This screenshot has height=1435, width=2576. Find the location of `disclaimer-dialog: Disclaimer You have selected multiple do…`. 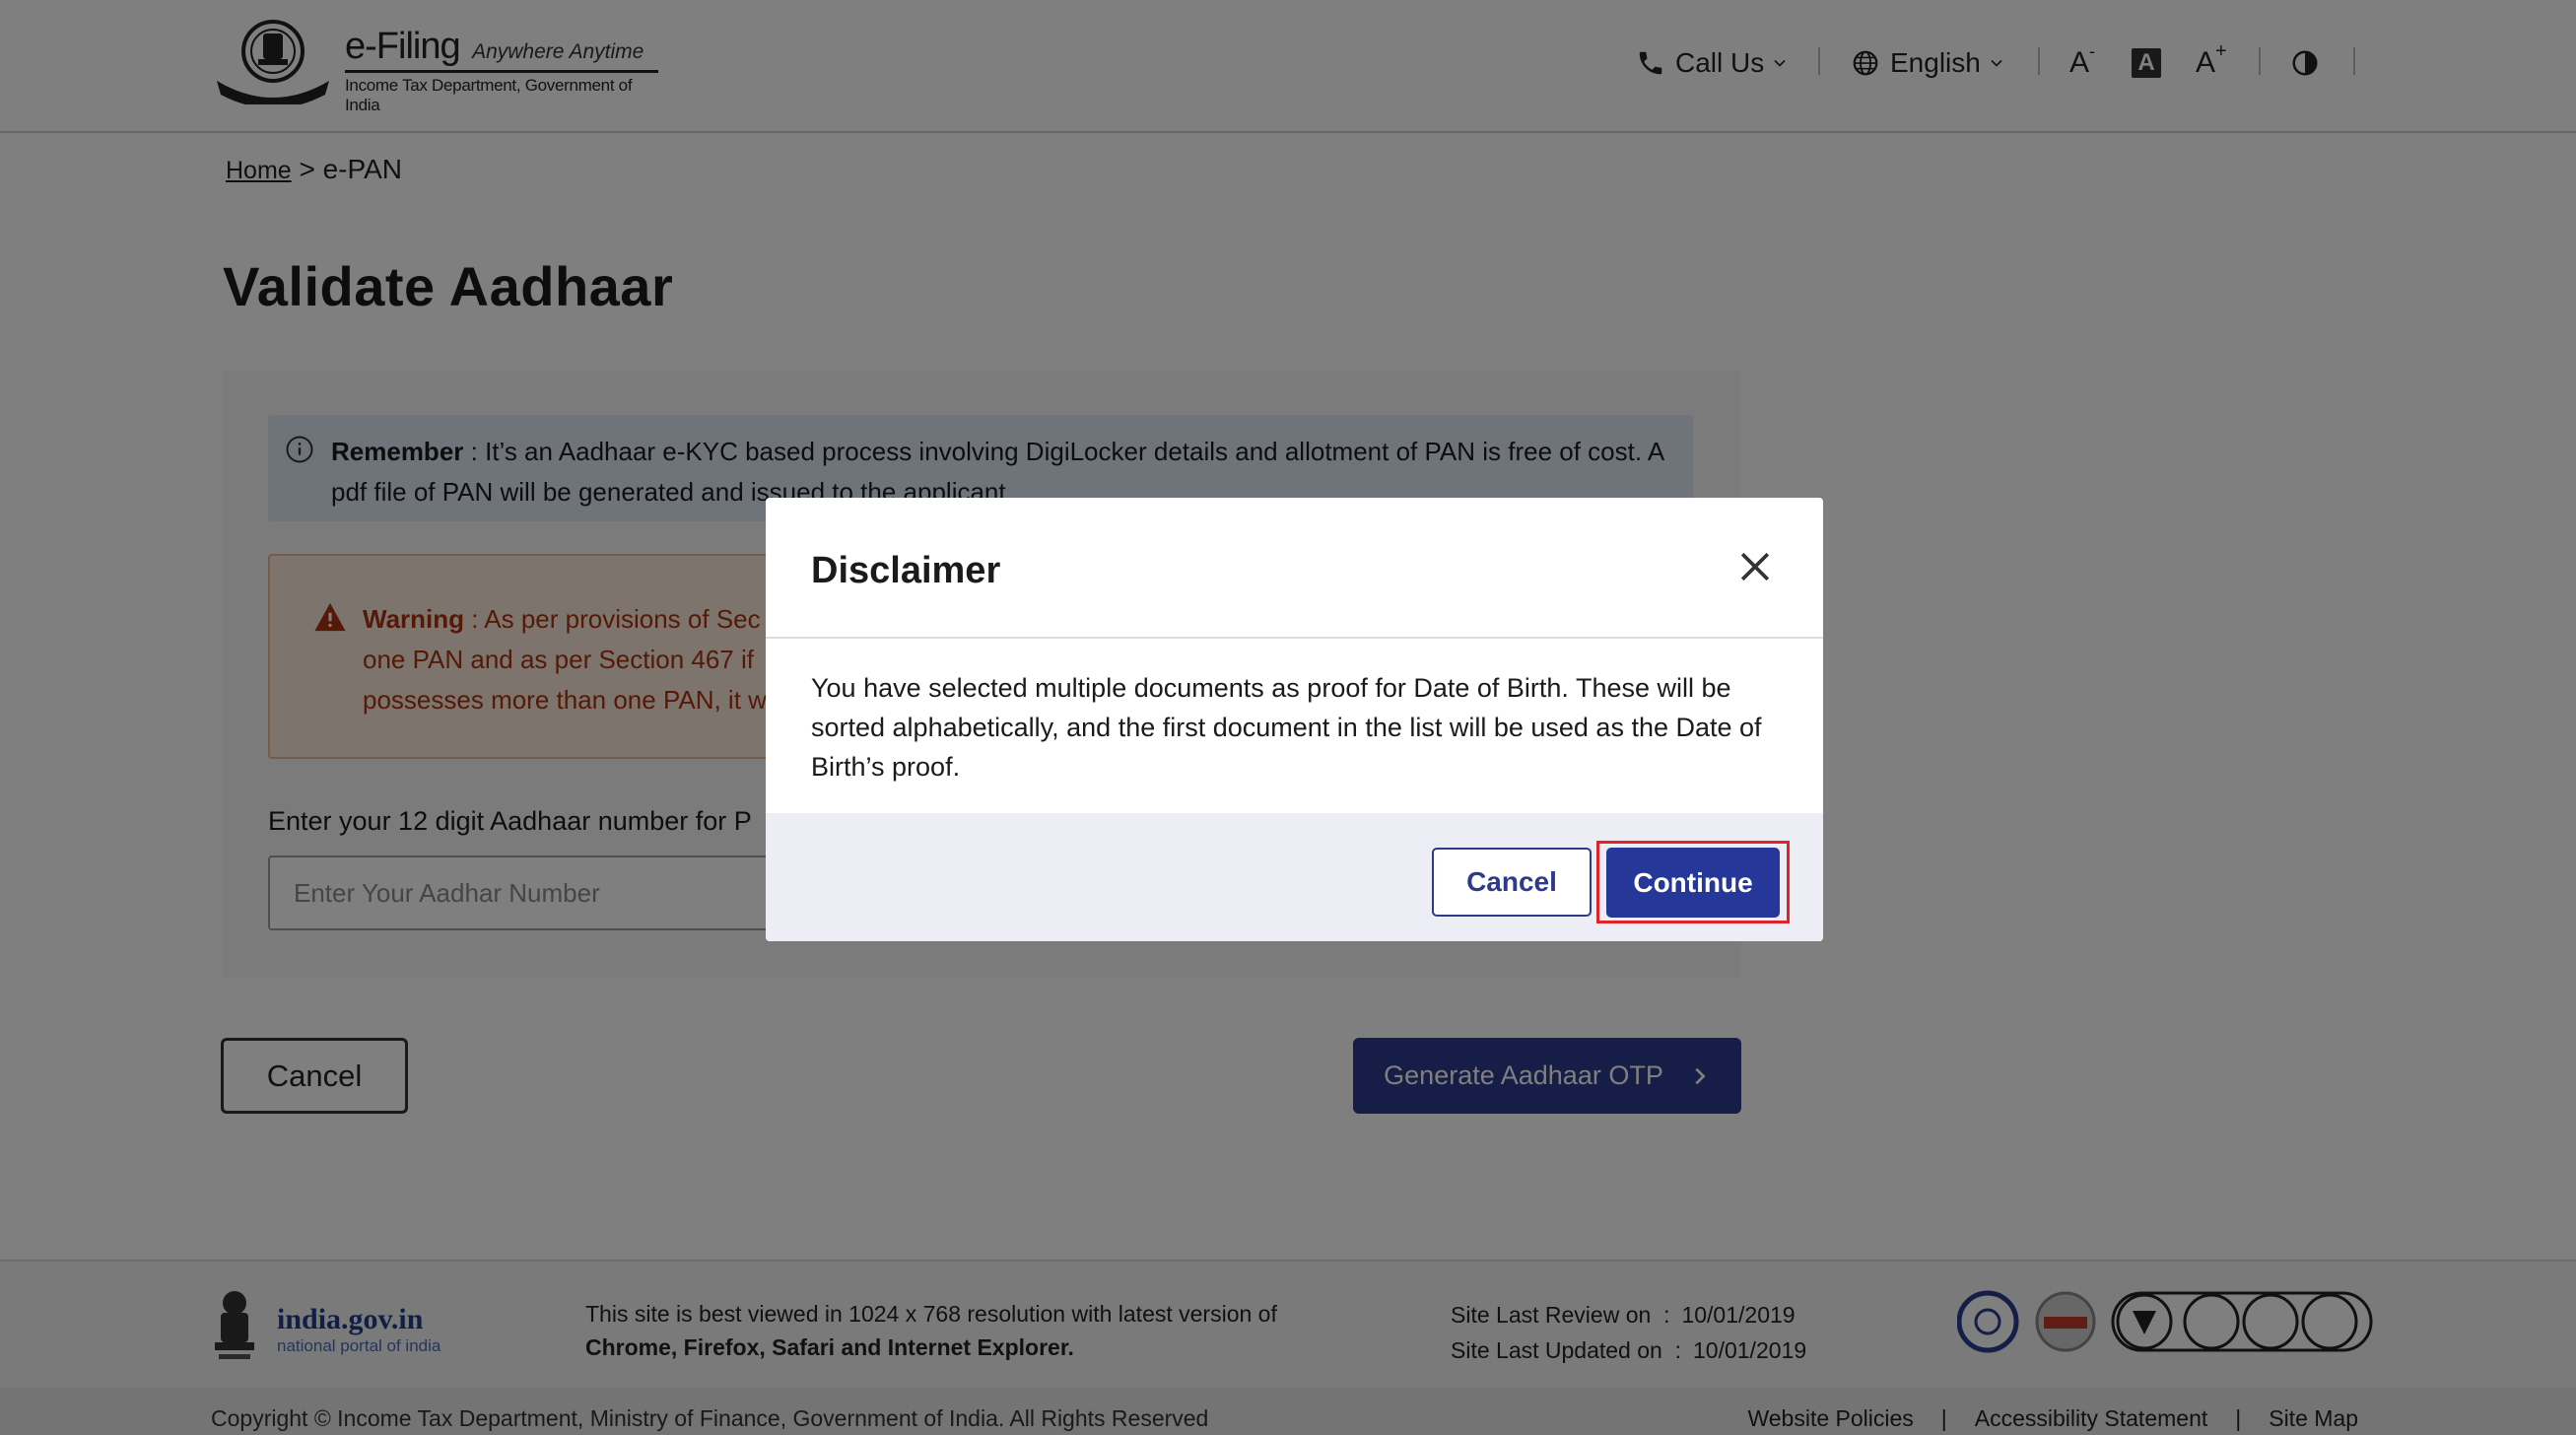

disclaimer-dialog: Disclaimer You have selected multiple do… is located at coordinates (1294, 719).